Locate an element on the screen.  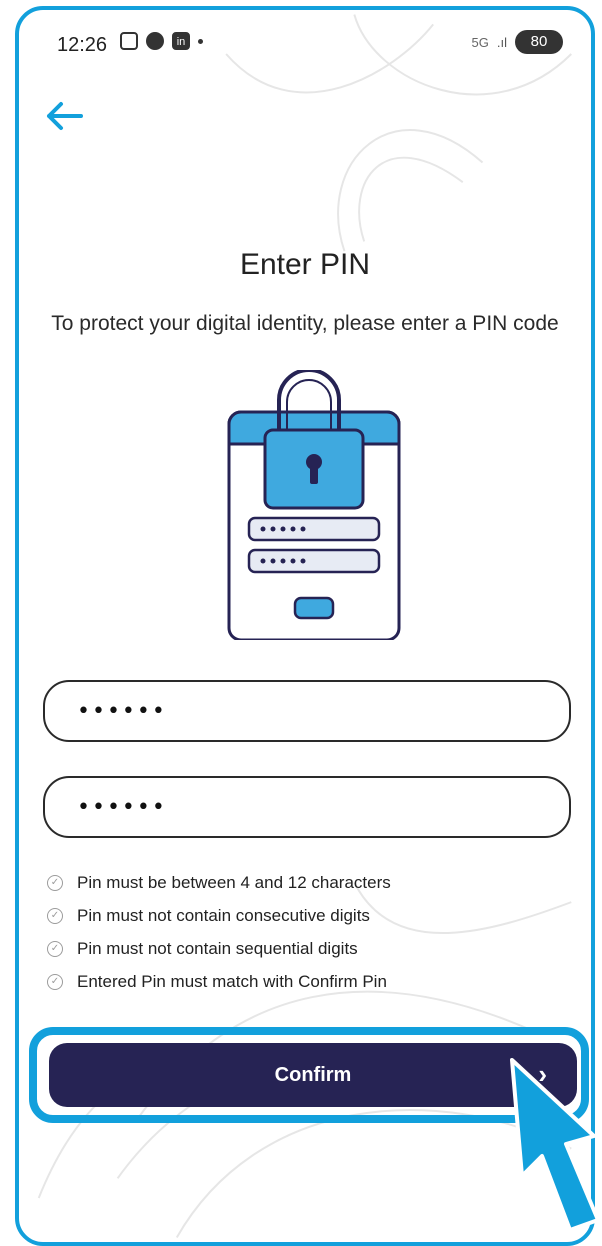
arrow-left-icon is located at coordinates (65, 116).